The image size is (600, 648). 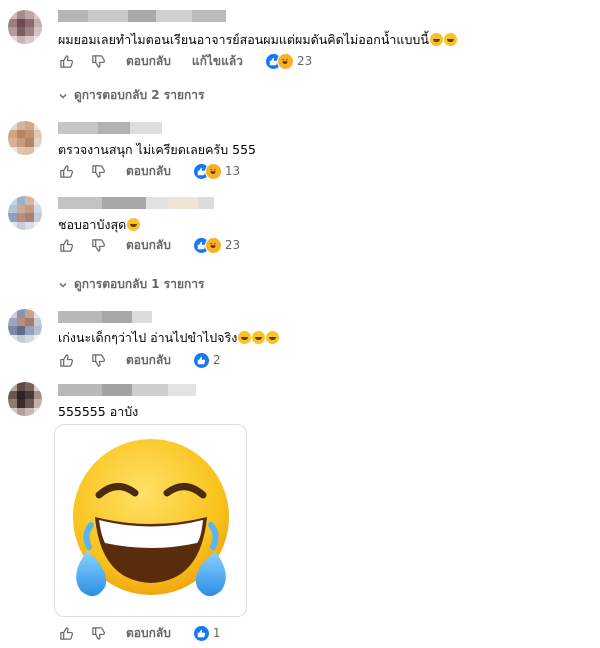 What do you see at coordinates (169, 338) in the screenshot?
I see `comment-text: เก่งนะเด็กๆว่าไป อ่านไปขำไปจริง` at bounding box center [169, 338].